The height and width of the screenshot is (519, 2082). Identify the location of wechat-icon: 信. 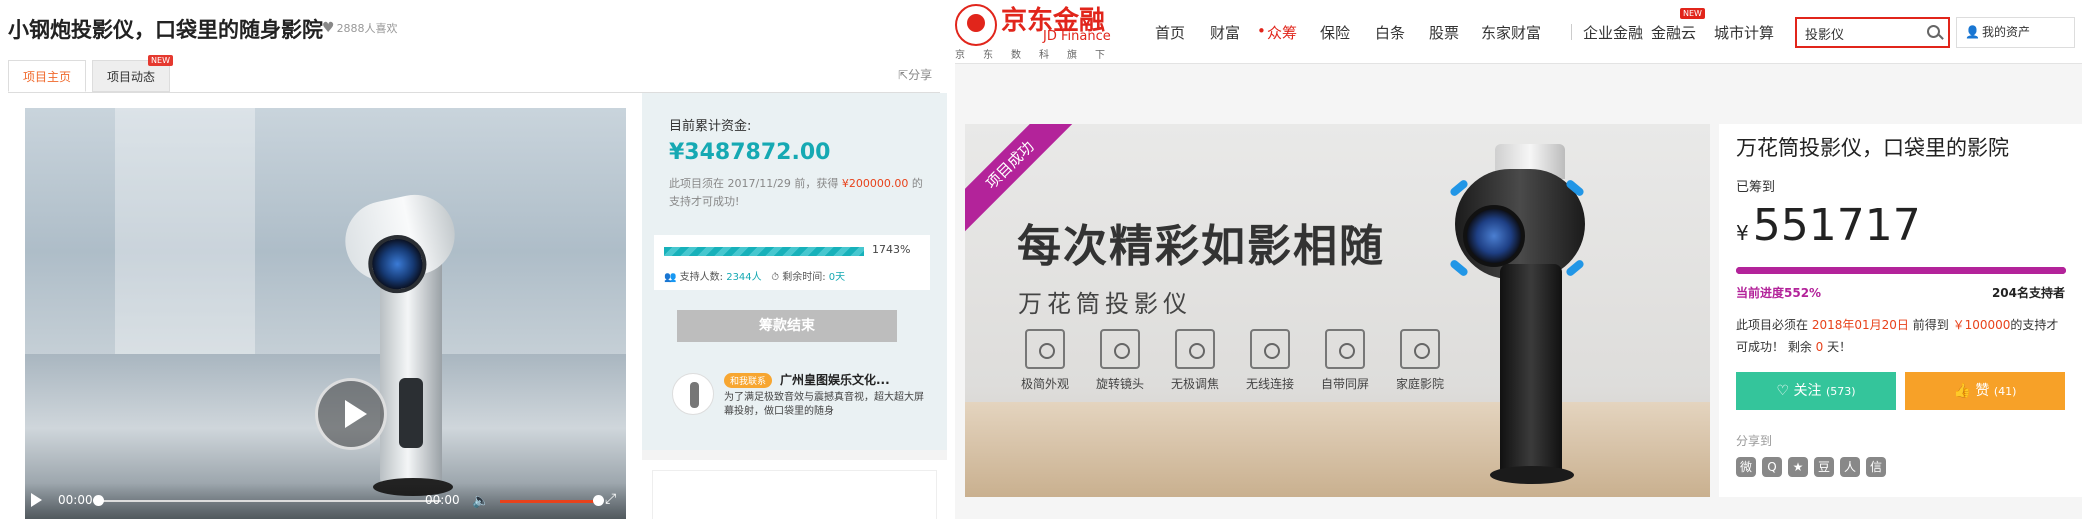
(1876, 467).